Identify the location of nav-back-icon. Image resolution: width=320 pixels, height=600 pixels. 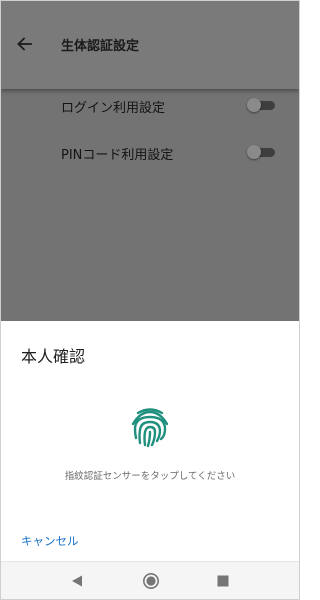
(77, 581).